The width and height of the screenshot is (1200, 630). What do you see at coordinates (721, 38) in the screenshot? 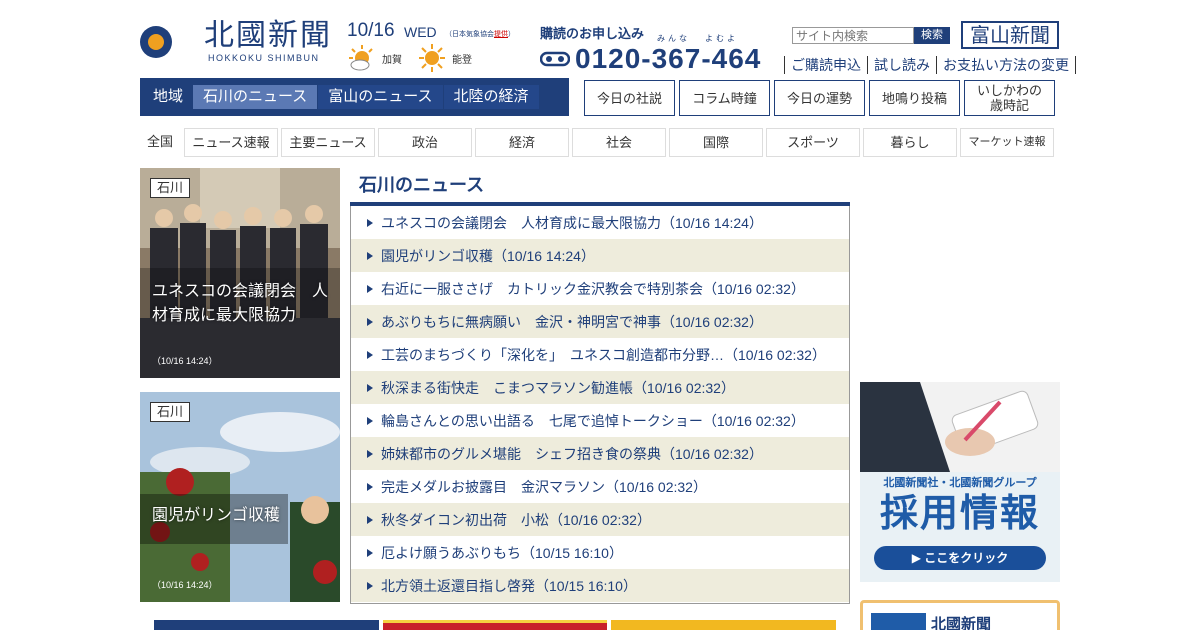
I see `phone-ruby-2: よむよ` at bounding box center [721, 38].